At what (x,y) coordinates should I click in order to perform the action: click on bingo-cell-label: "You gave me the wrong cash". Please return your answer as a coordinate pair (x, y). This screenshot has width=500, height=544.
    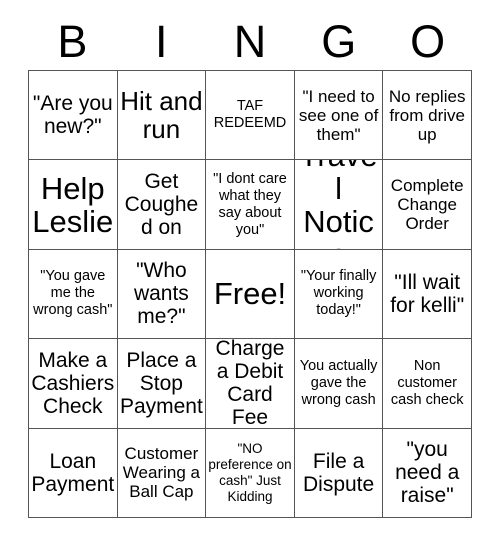
    Looking at the image, I should click on (73, 293).